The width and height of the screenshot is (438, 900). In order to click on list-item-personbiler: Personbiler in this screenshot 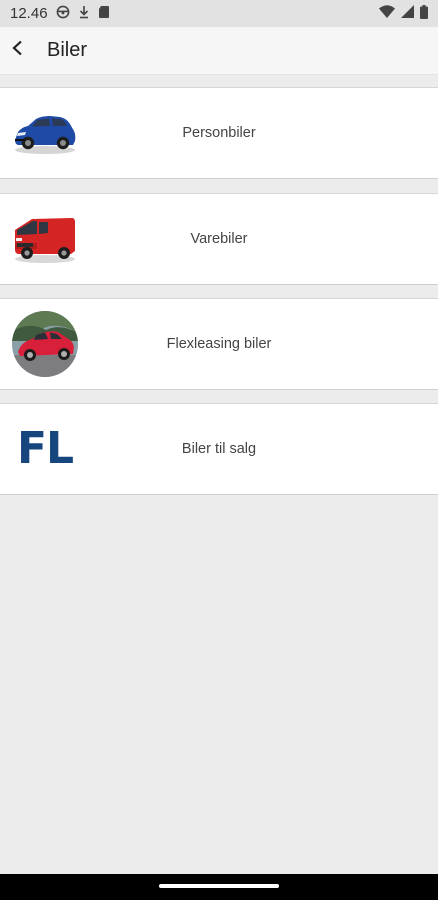, I will do `click(219, 133)`.